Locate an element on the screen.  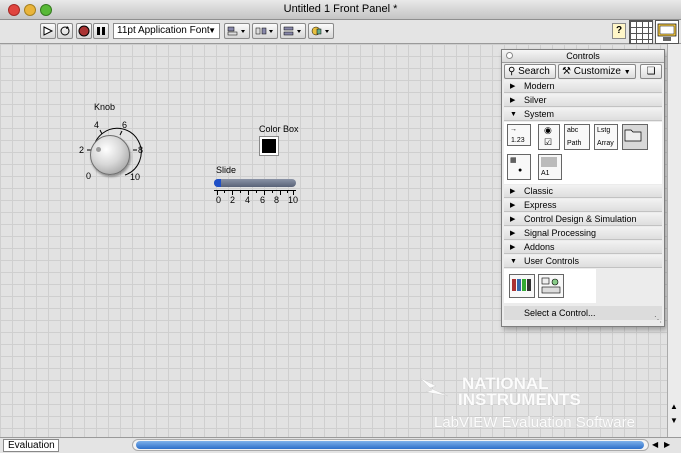
palette-category-user-controls: ▼ User Controls is located at coordinates (583, 261).